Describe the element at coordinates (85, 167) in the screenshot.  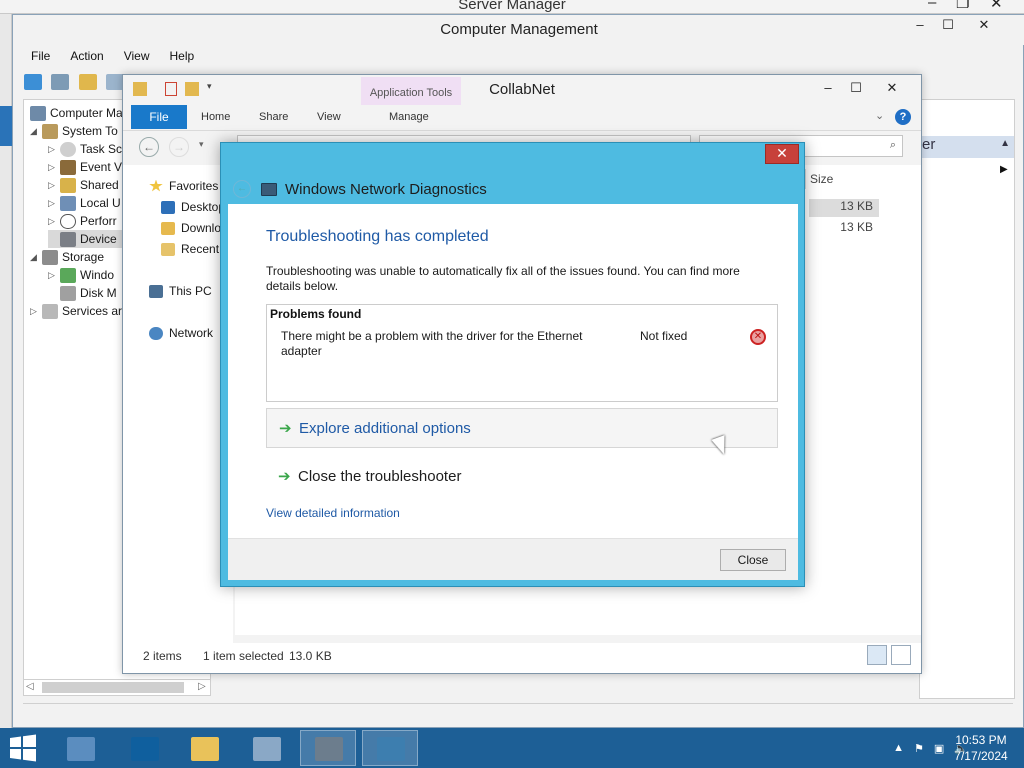
I see `tree-item-event-viewer: ▷ Event V` at that location.